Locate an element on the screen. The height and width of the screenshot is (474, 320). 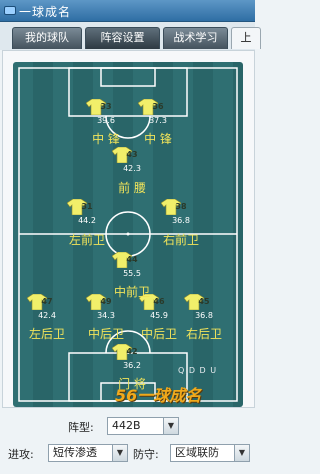
defense-select: 区域联防 ▼ is located at coordinates (210, 453).